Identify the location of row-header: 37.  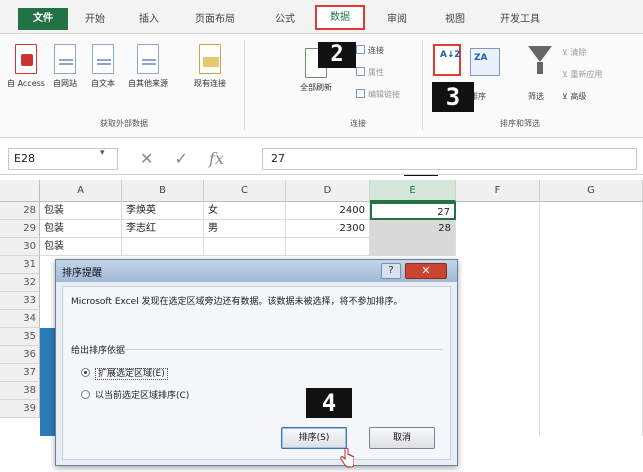
(20, 373).